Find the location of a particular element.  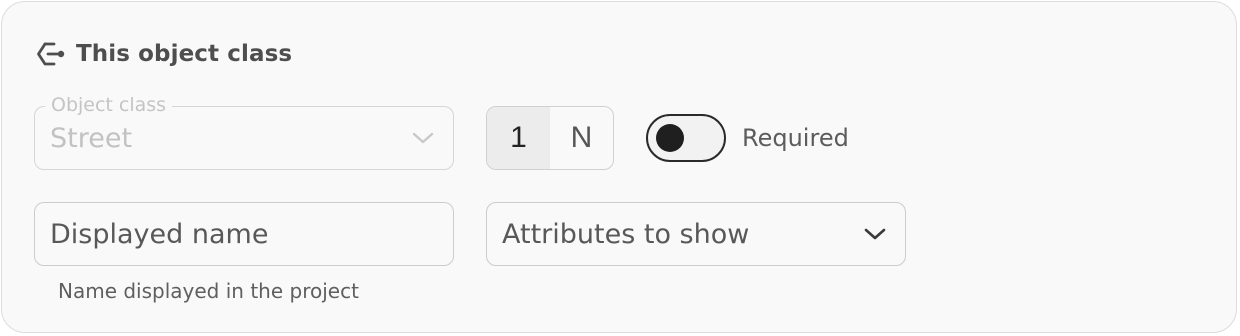

section-title: This object class is located at coordinates (184, 54).